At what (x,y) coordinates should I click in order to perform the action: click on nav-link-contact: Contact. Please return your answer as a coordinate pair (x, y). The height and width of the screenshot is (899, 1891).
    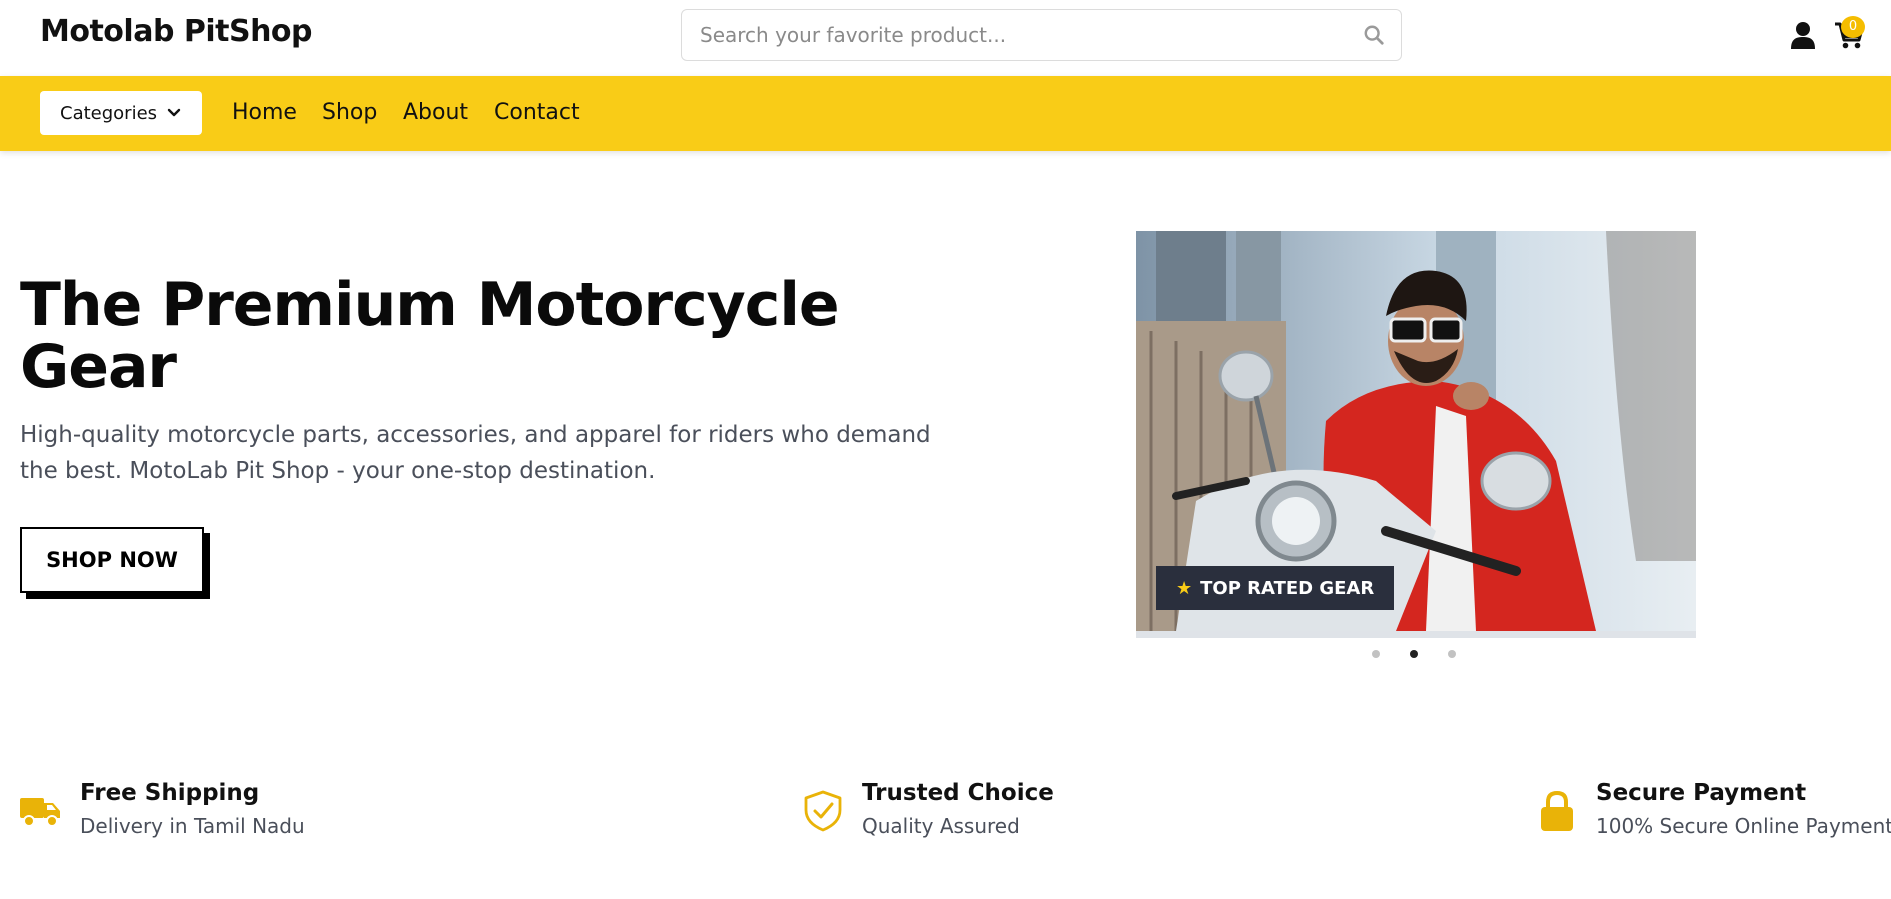
    Looking at the image, I should click on (537, 112).